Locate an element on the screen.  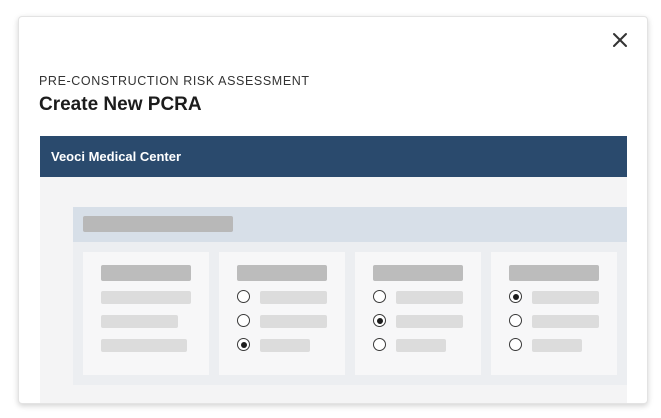
close-icon is located at coordinates (620, 40).